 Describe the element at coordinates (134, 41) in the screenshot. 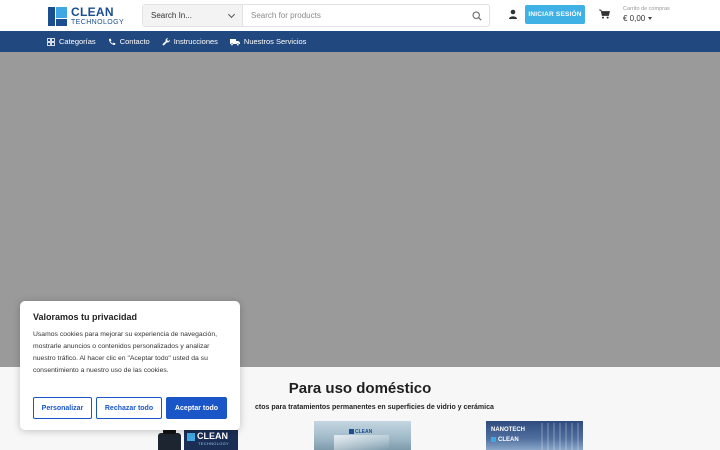

I see `nav-item-label: Contacto` at that location.